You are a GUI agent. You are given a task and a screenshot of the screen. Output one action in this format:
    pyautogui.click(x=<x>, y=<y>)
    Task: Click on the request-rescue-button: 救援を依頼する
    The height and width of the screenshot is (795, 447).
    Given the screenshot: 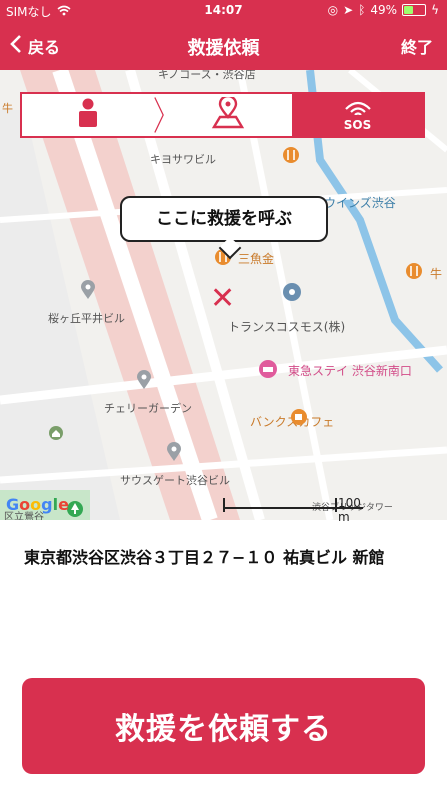 What is the action you would take?
    pyautogui.click(x=223, y=726)
    